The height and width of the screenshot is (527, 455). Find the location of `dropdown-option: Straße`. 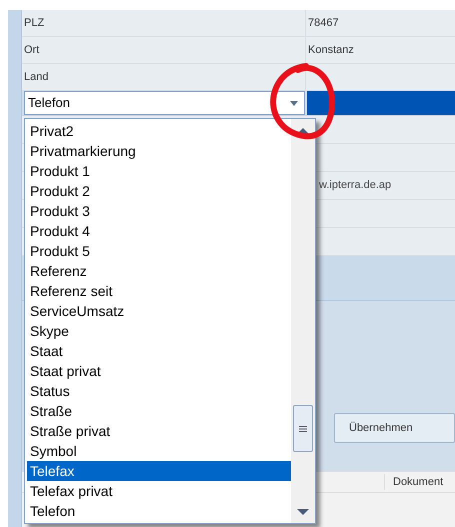

dropdown-option: Straße is located at coordinates (51, 411).